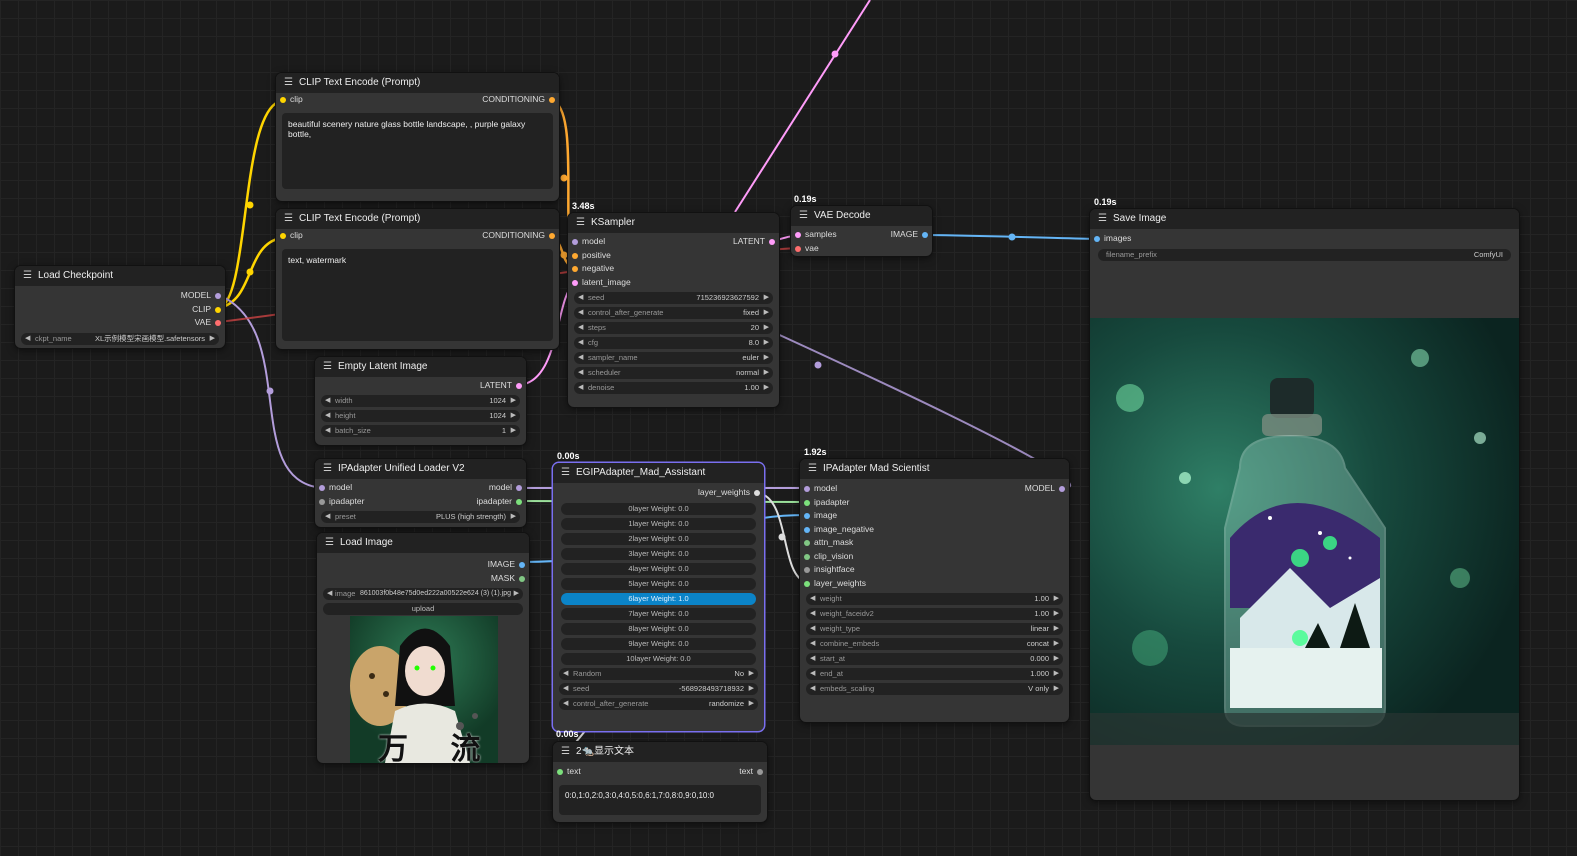  Describe the element at coordinates (934, 689) in the screenshot. I see `embeds-scaling-widget: ◀ embeds_scaling V only ▶` at that location.